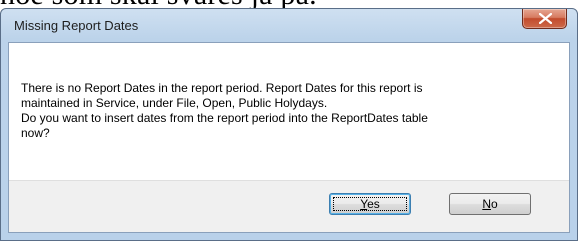 The width and height of the screenshot is (581, 244). What do you see at coordinates (494, 204) in the screenshot?
I see `no-label-rest: o` at bounding box center [494, 204].